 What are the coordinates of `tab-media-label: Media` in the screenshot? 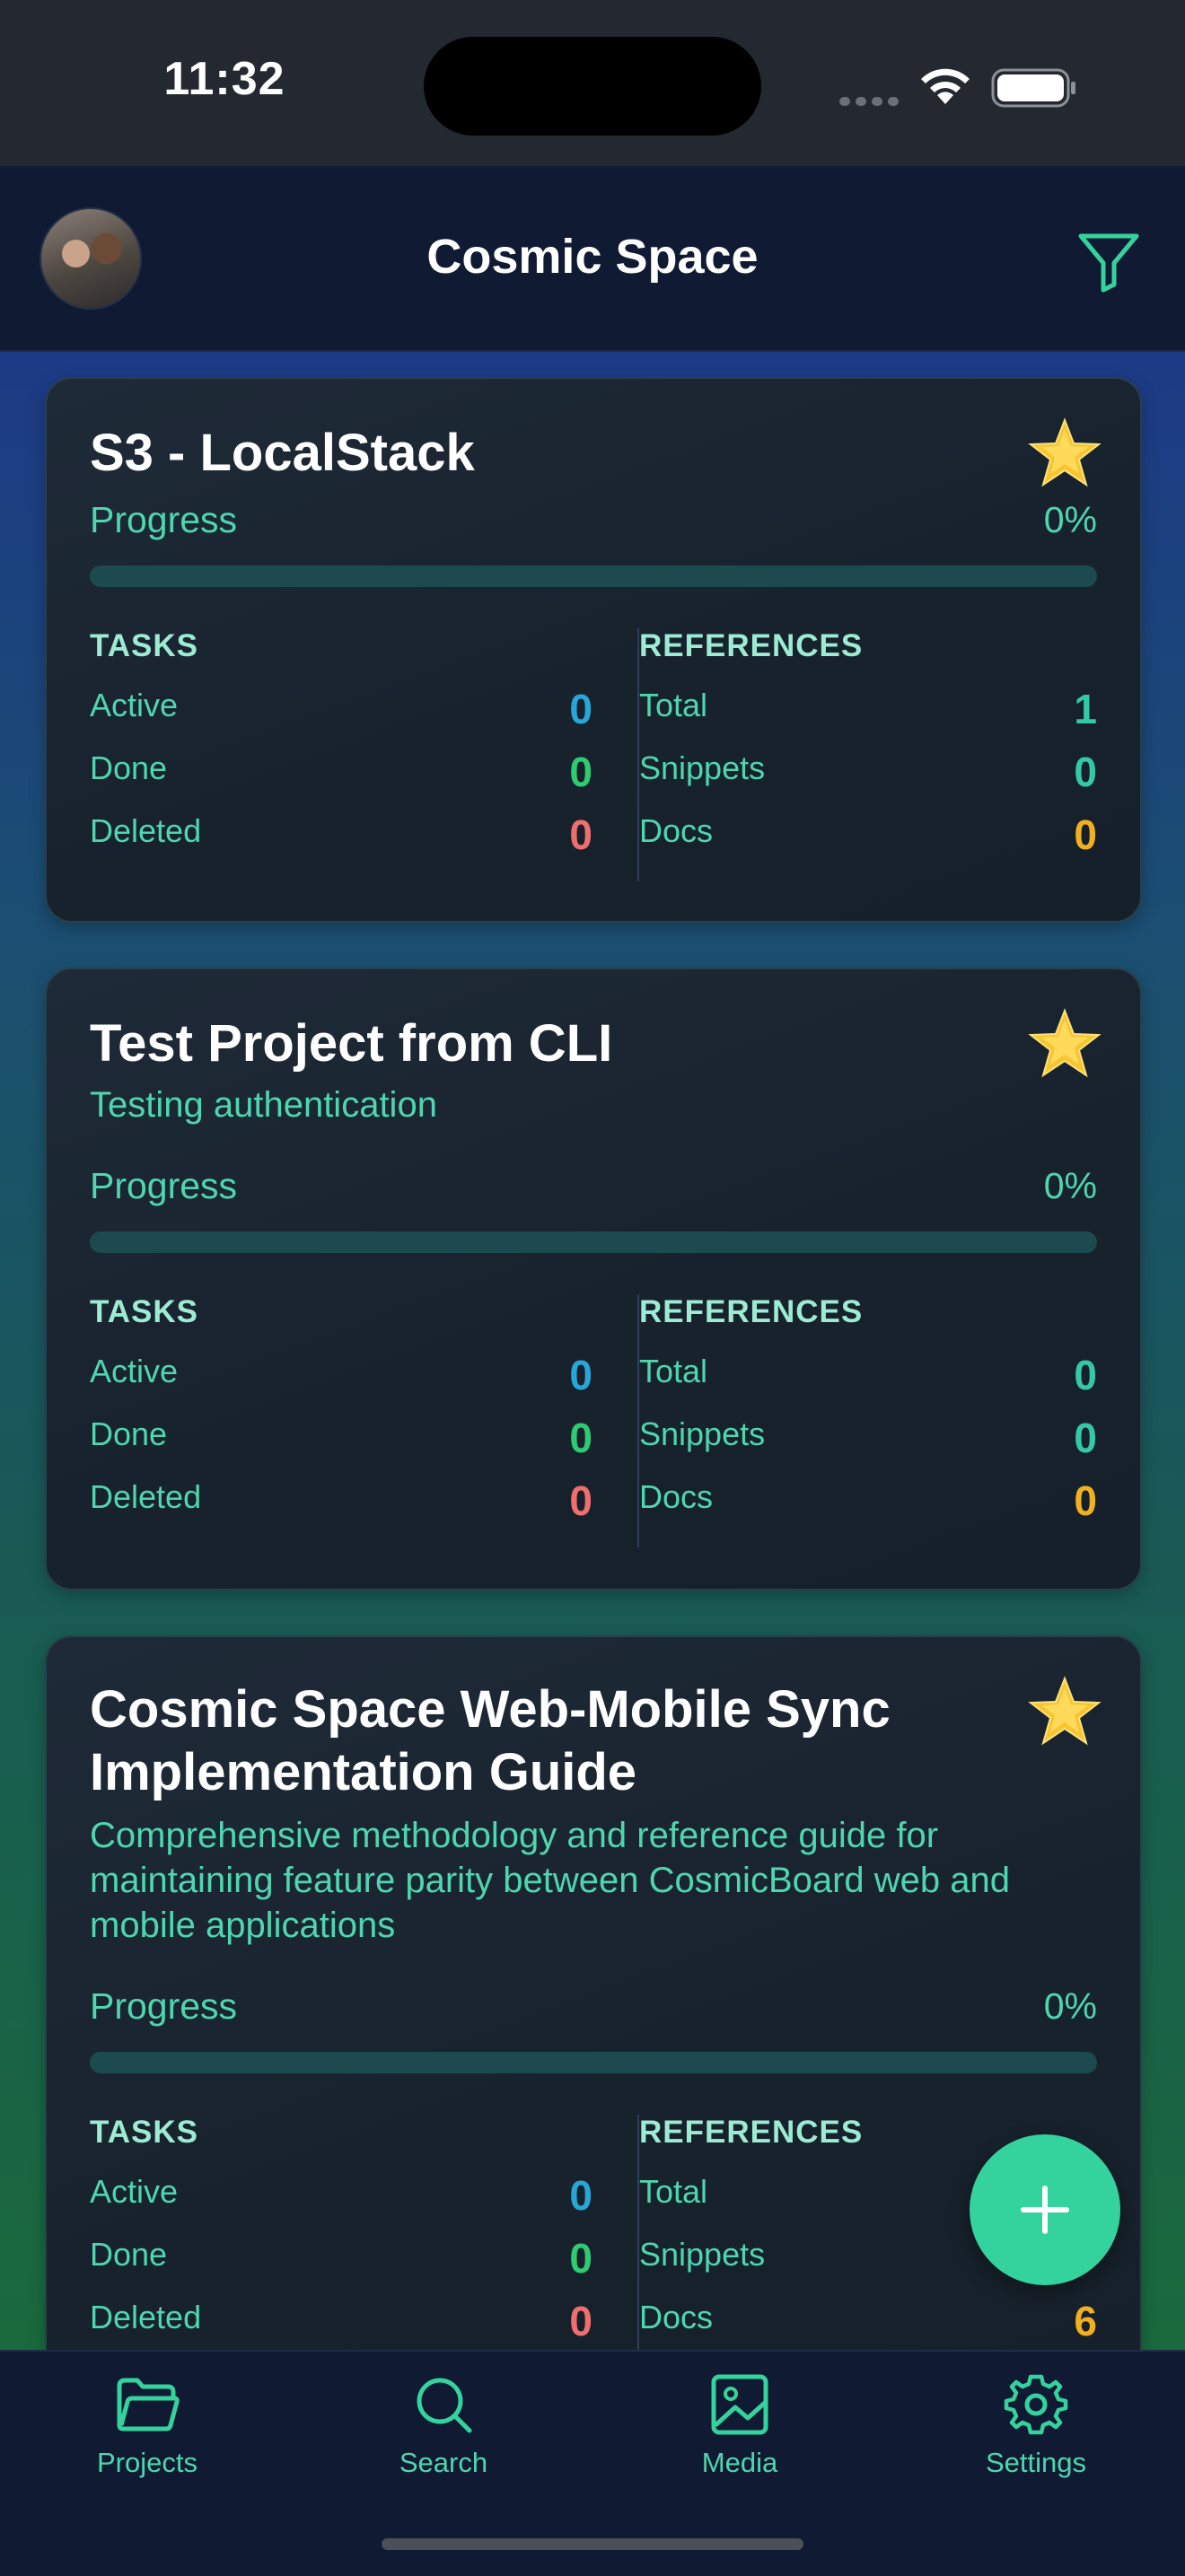 It's located at (739, 2462).